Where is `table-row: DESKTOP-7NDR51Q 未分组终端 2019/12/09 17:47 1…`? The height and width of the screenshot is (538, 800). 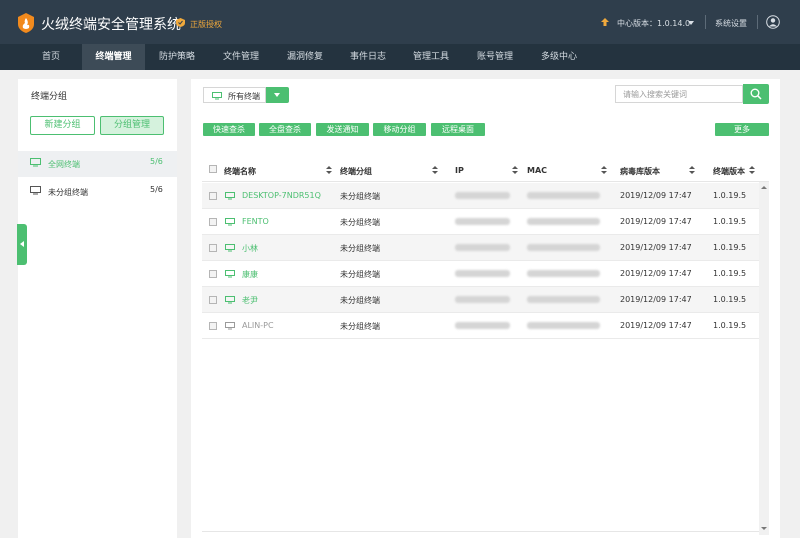 table-row: DESKTOP-7NDR51Q 未分组终端 2019/12/09 17:47 1… is located at coordinates (480, 196).